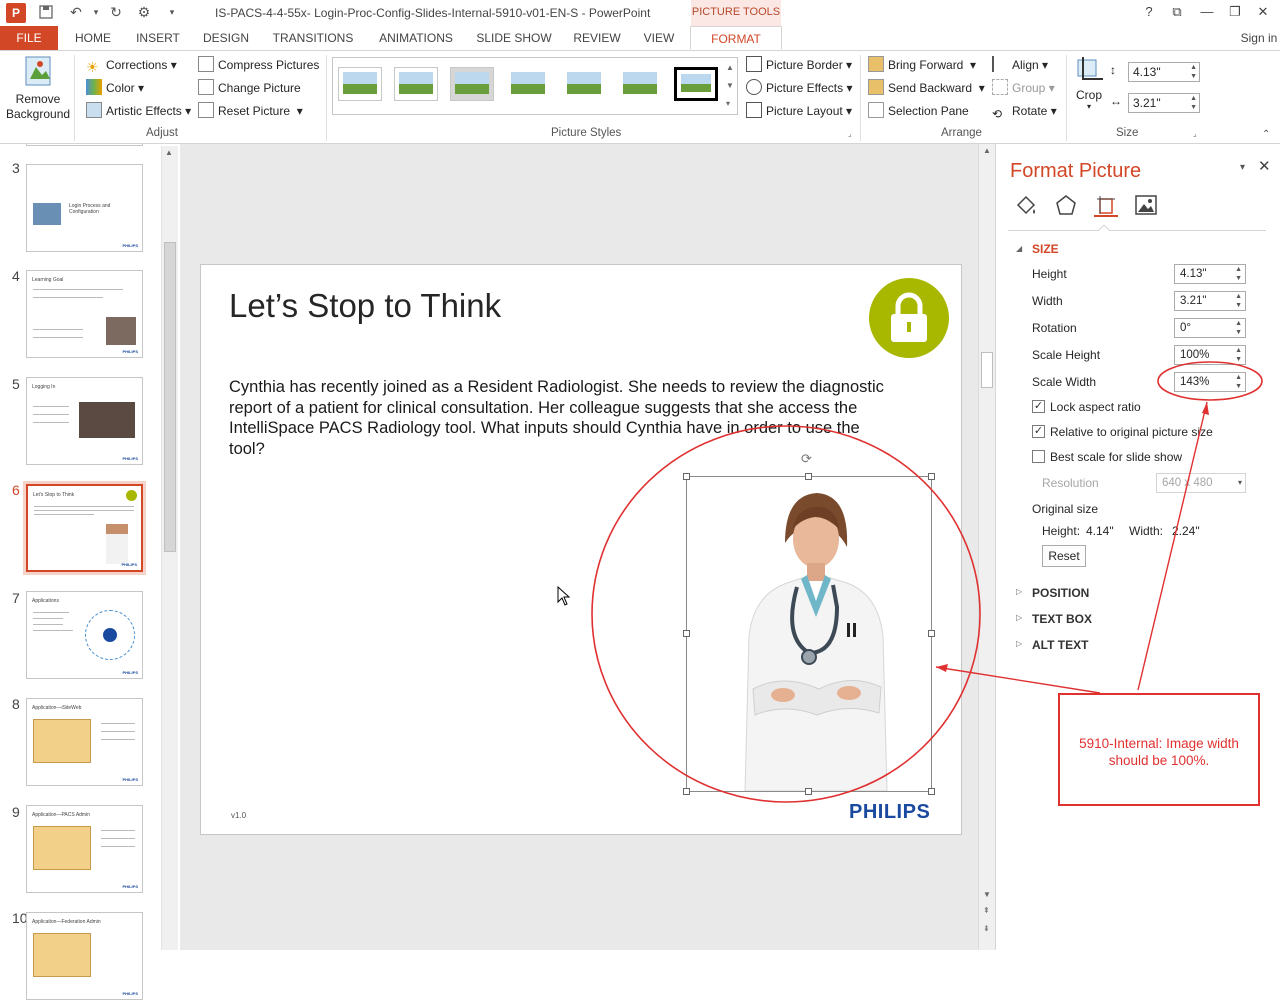  What do you see at coordinates (84, 208) in the screenshot?
I see `slide-thumbnail-3: Login Process and Configuration PHILIPS` at bounding box center [84, 208].